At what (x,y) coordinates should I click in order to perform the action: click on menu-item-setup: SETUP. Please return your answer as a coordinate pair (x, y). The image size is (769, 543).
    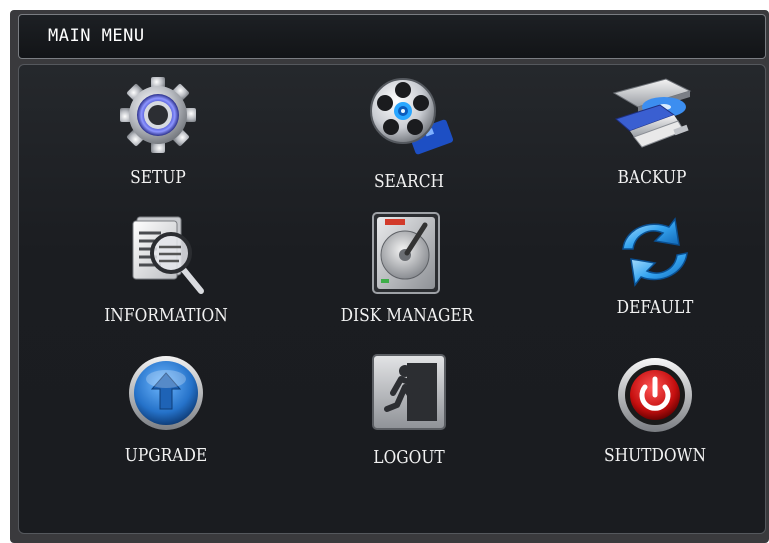
    Looking at the image, I should click on (158, 140).